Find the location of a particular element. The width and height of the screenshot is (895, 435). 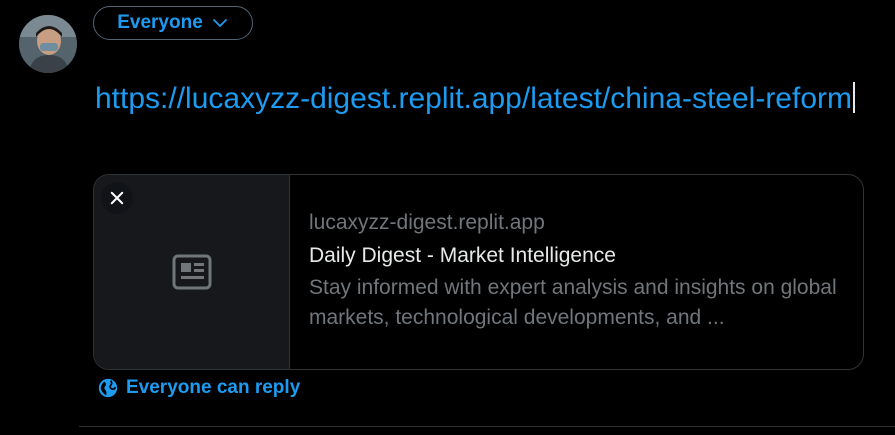

reply-setting-button: Everyone can reply is located at coordinates (198, 388).